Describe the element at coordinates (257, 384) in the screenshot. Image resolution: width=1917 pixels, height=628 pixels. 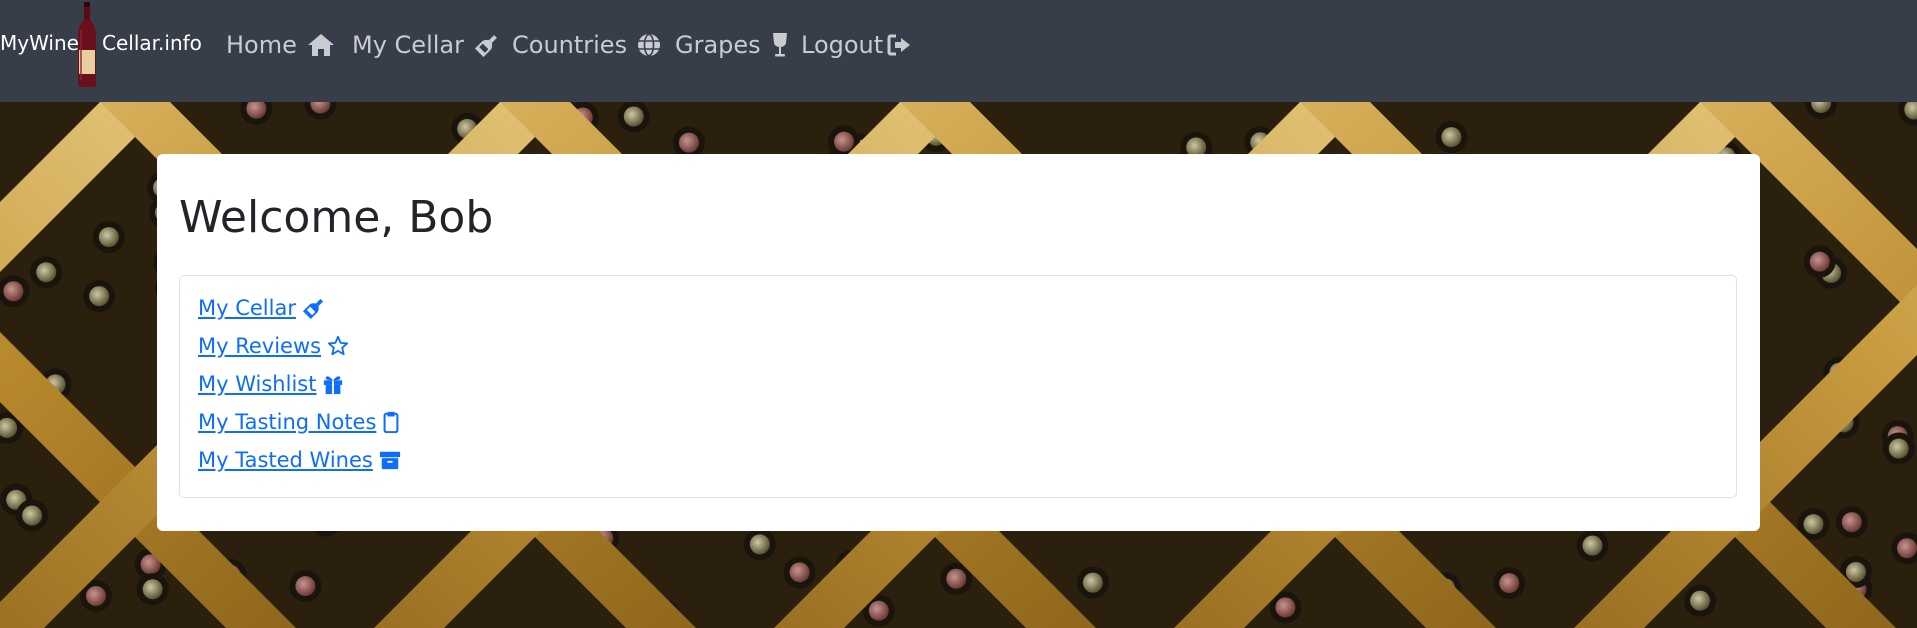
I see `link-my-wishlist-label: My Wishlist` at that location.